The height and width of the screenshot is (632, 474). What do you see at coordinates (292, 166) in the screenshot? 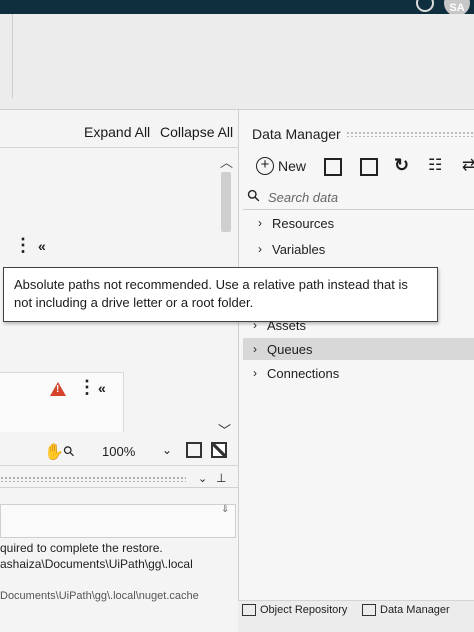
I see `new-button-label: New` at bounding box center [292, 166].